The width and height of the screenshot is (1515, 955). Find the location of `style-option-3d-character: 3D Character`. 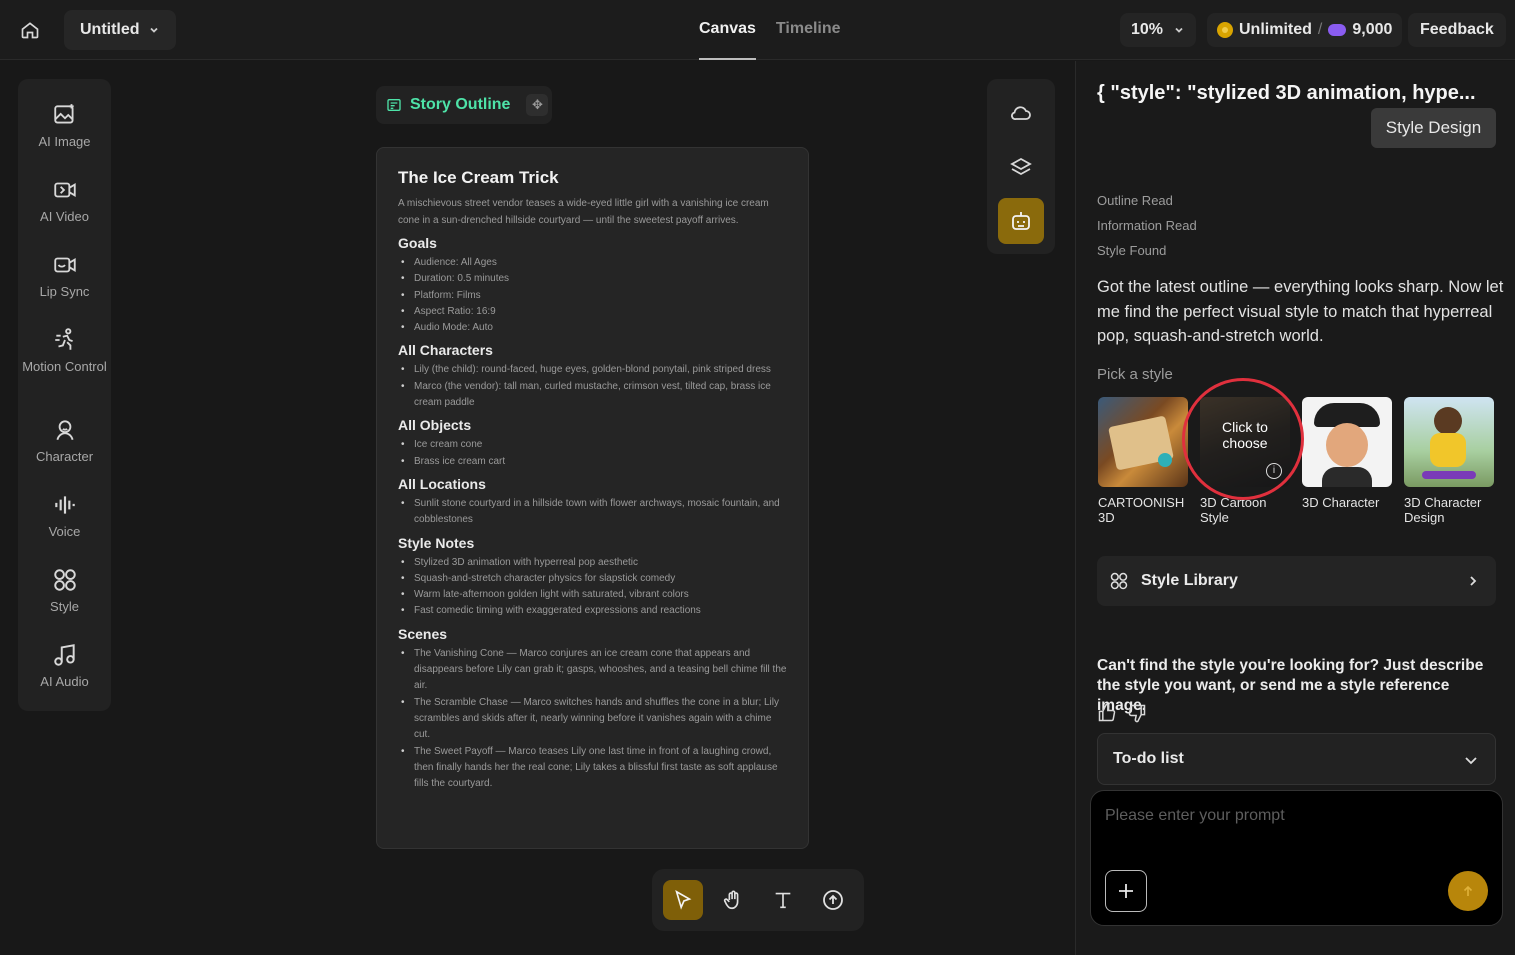

style-option-3d-character: 3D Character is located at coordinates (1348, 453).